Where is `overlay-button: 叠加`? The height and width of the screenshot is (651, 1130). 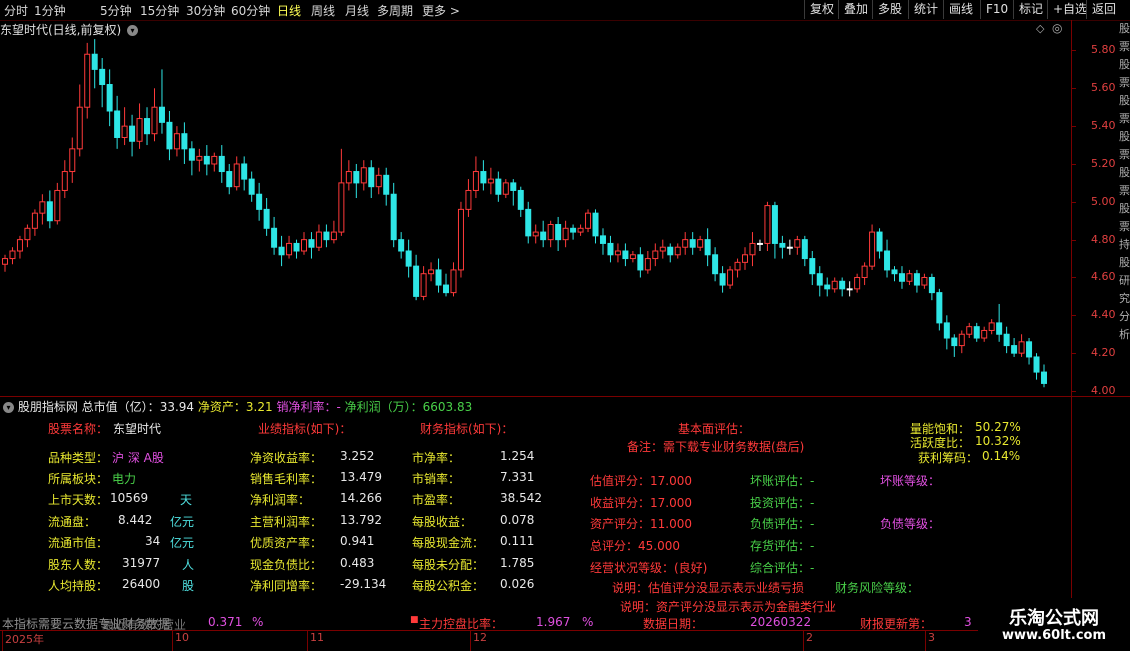 overlay-button: 叠加 is located at coordinates (855, 9).